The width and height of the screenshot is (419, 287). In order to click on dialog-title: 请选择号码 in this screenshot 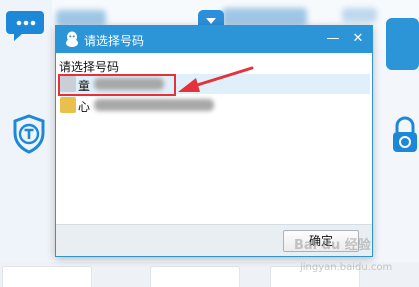, I will do `click(114, 41)`.